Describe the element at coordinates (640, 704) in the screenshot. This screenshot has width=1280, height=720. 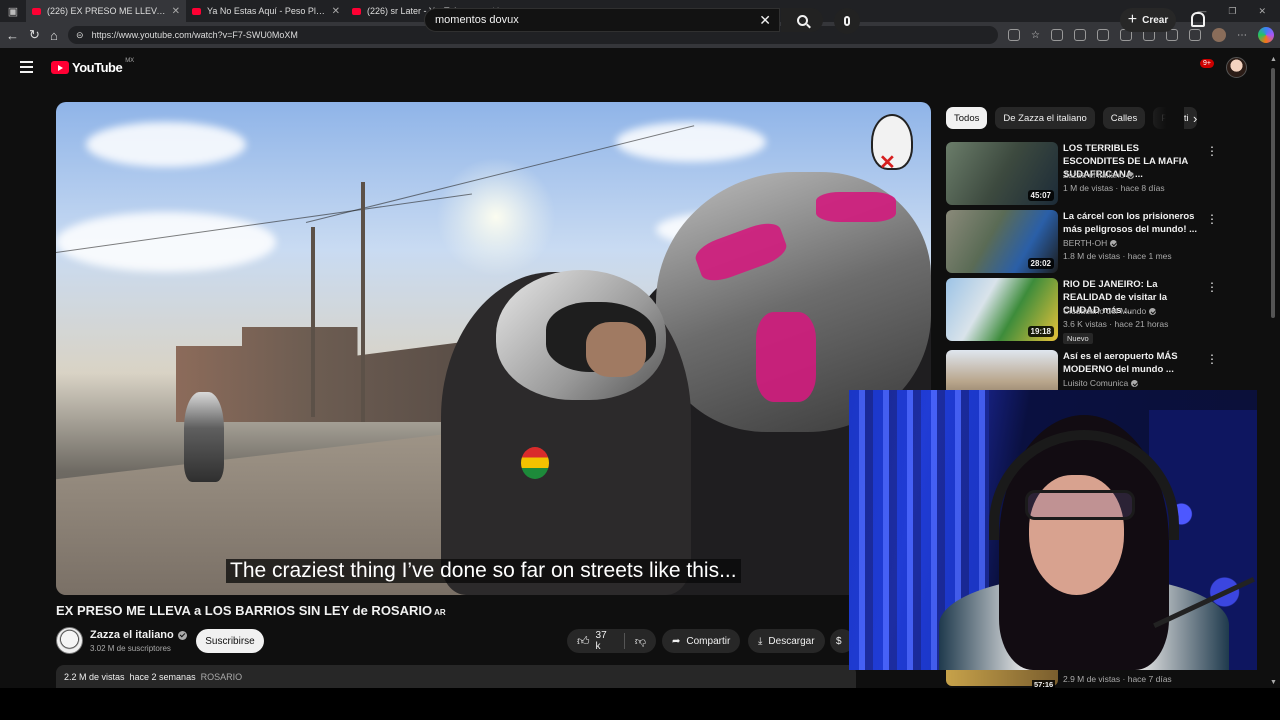
I see `taskbar-area` at that location.